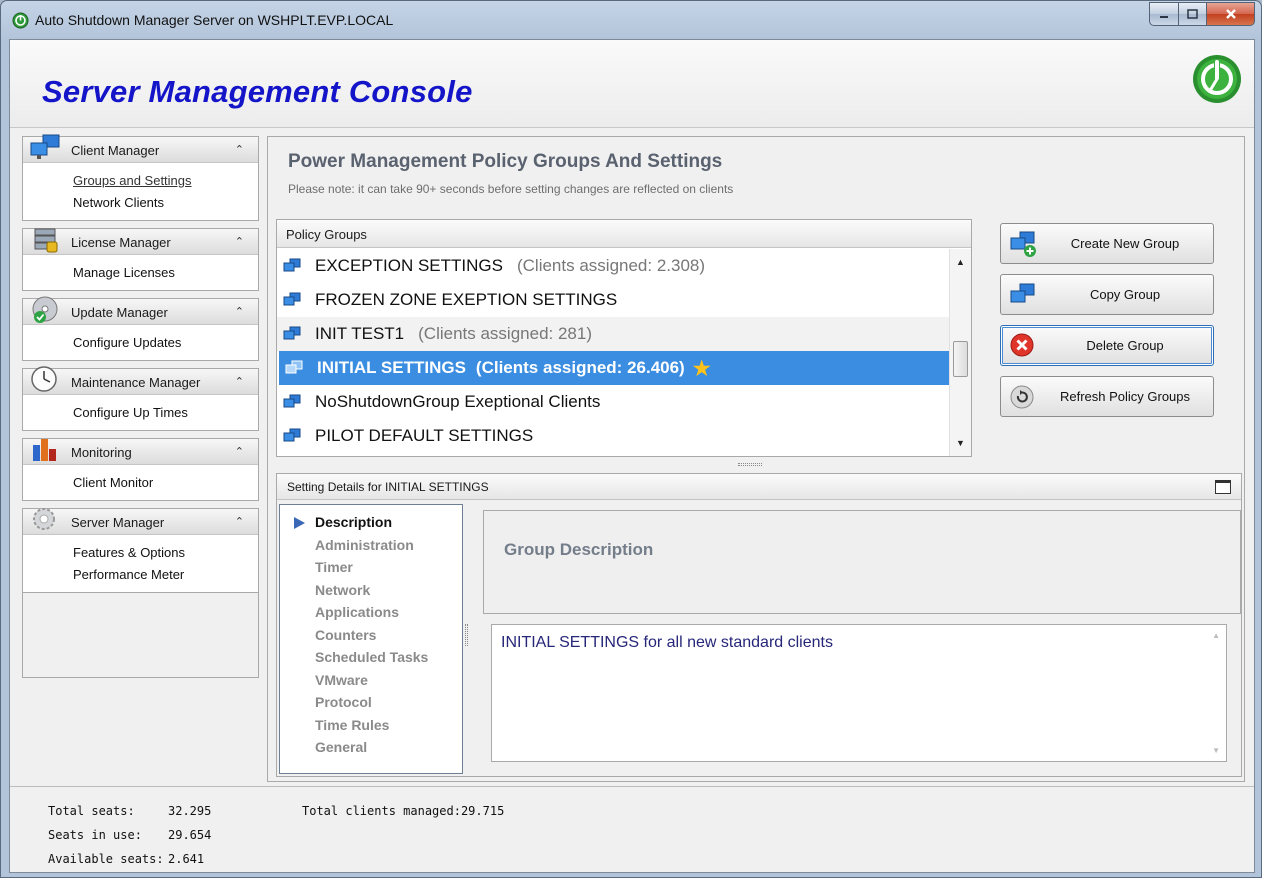  I want to click on policy-group-row: FROZEN ZONE EXEPTION SETTINGS, so click(613, 300).